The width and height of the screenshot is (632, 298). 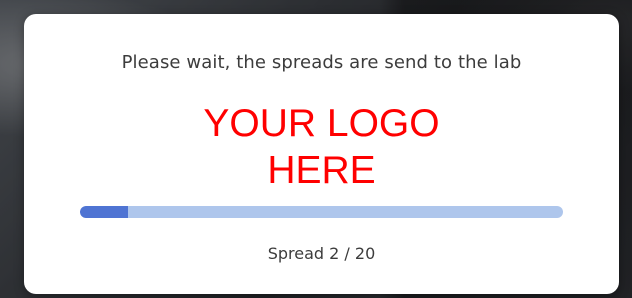 What do you see at coordinates (321, 253) in the screenshot?
I see `spread-counter: Spread 2 / 20` at bounding box center [321, 253].